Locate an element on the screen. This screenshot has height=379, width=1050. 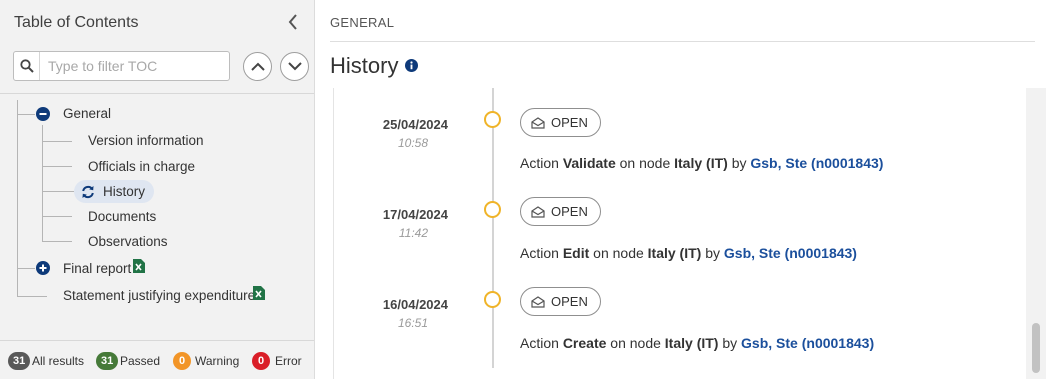
error-label: Error is located at coordinates (288, 361).